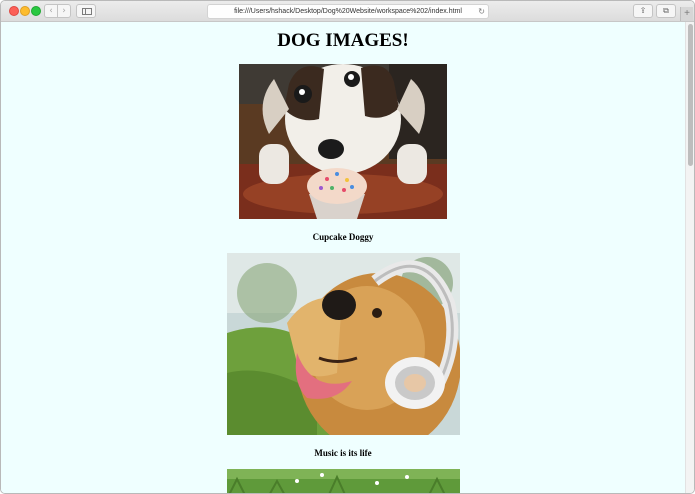 This screenshot has width=695, height=494. What do you see at coordinates (690, 95) in the screenshot?
I see `scrollbar-thumb` at bounding box center [690, 95].